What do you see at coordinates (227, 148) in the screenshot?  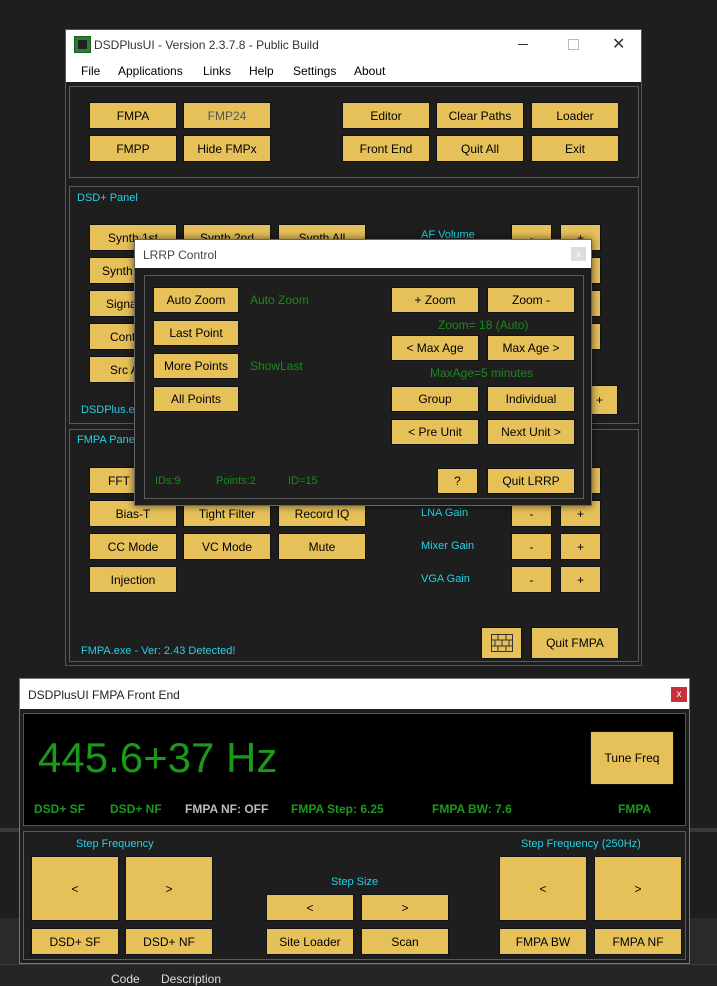 I see `hide-fmpx-button: Hide FMPx` at bounding box center [227, 148].